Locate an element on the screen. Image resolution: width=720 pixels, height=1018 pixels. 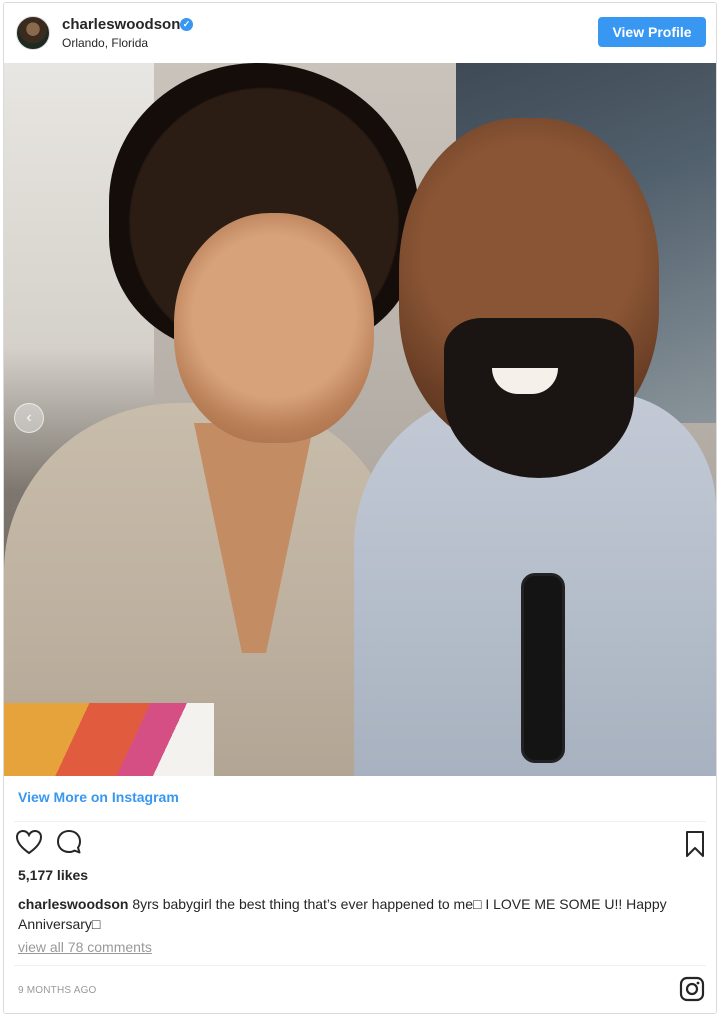
comment-icon is located at coordinates (69, 842).